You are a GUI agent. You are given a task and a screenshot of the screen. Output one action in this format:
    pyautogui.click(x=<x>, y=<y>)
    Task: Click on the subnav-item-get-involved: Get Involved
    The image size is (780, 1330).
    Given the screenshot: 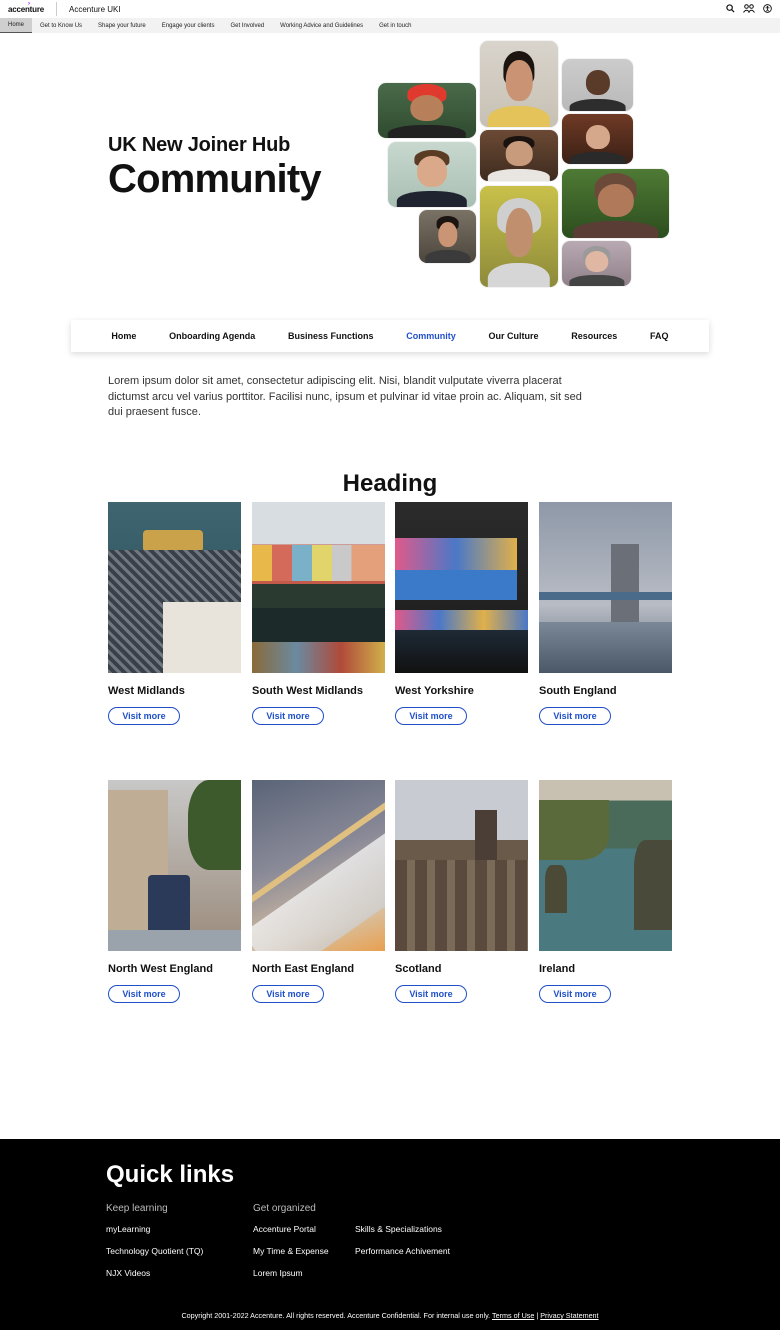 What is the action you would take?
    pyautogui.click(x=247, y=25)
    